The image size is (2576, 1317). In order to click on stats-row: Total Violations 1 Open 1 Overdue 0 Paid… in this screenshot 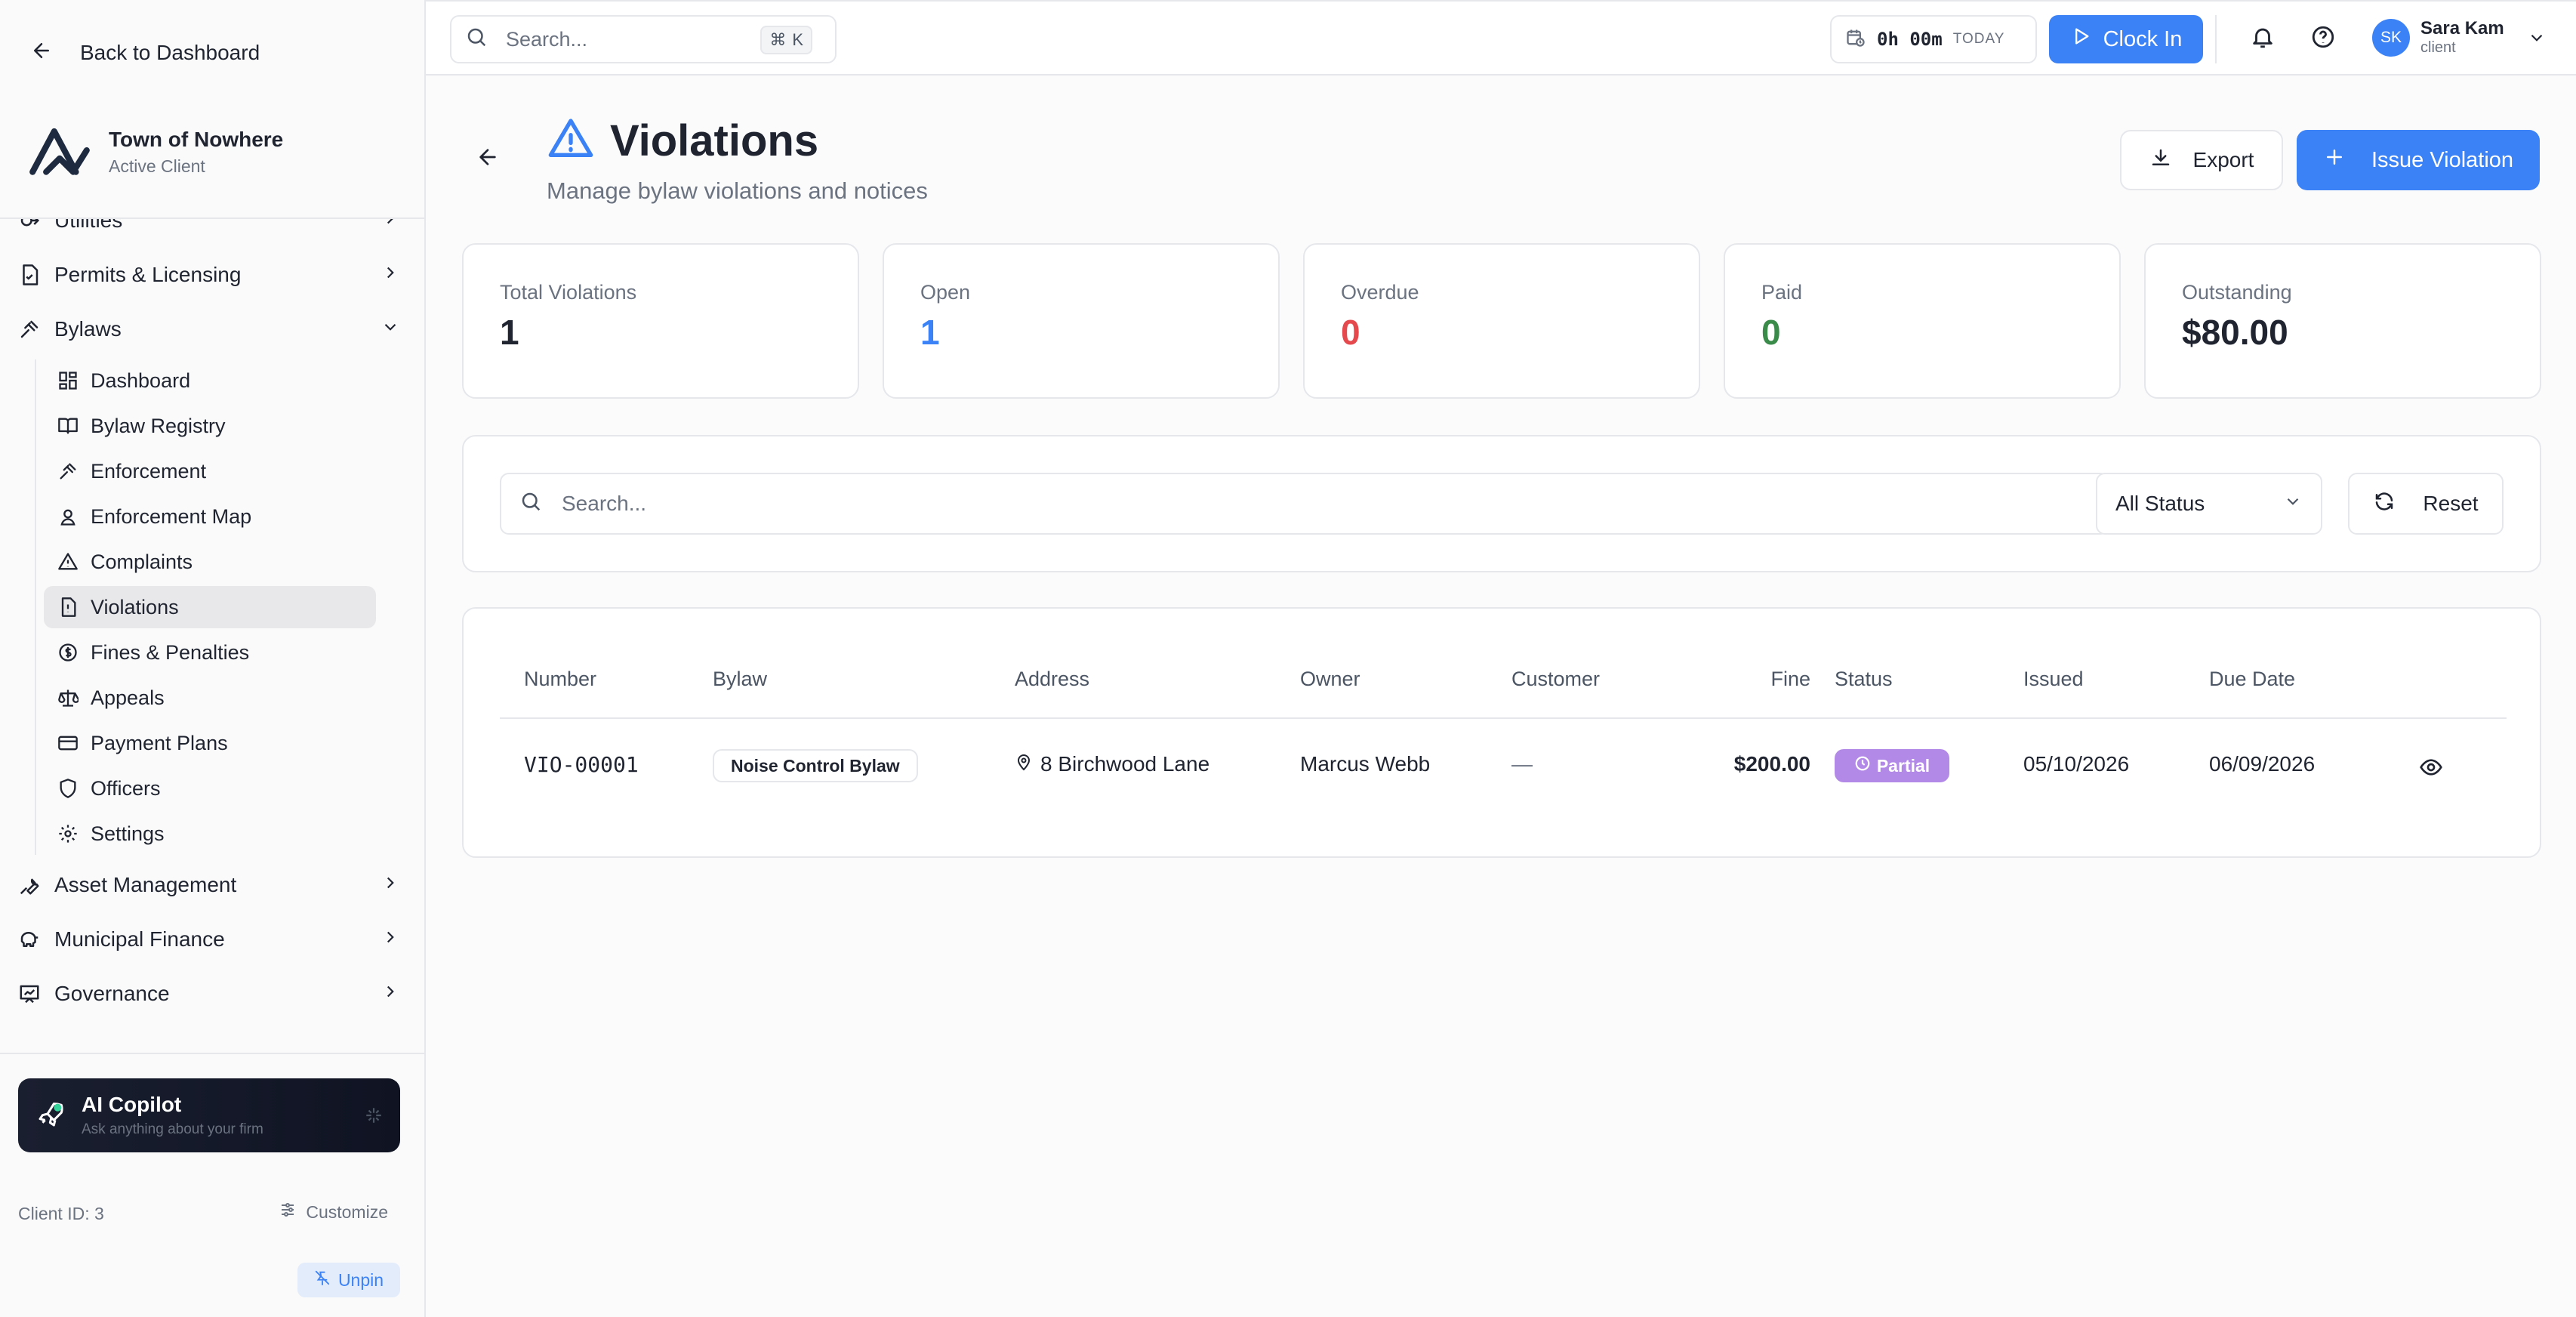, I will do `click(1501, 321)`.